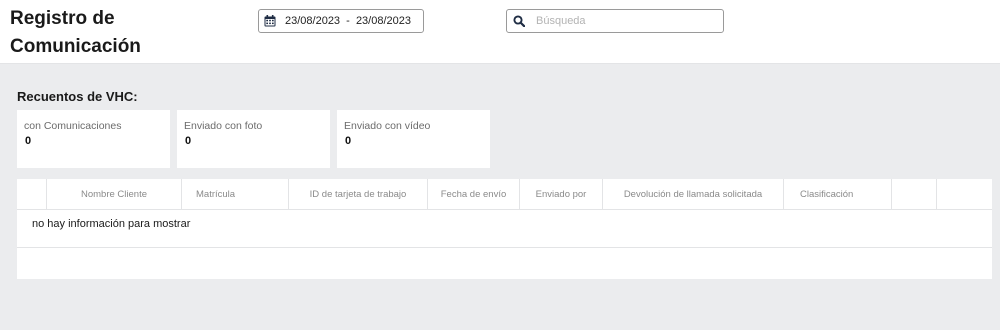 Image resolution: width=1000 pixels, height=330 pixels. I want to click on column-header-actions, so click(964, 194).